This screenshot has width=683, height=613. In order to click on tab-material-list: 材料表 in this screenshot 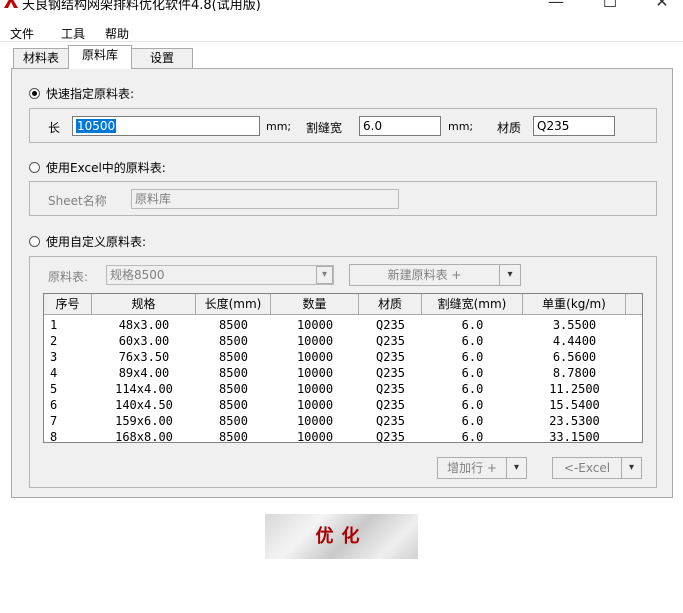, I will do `click(41, 58)`.